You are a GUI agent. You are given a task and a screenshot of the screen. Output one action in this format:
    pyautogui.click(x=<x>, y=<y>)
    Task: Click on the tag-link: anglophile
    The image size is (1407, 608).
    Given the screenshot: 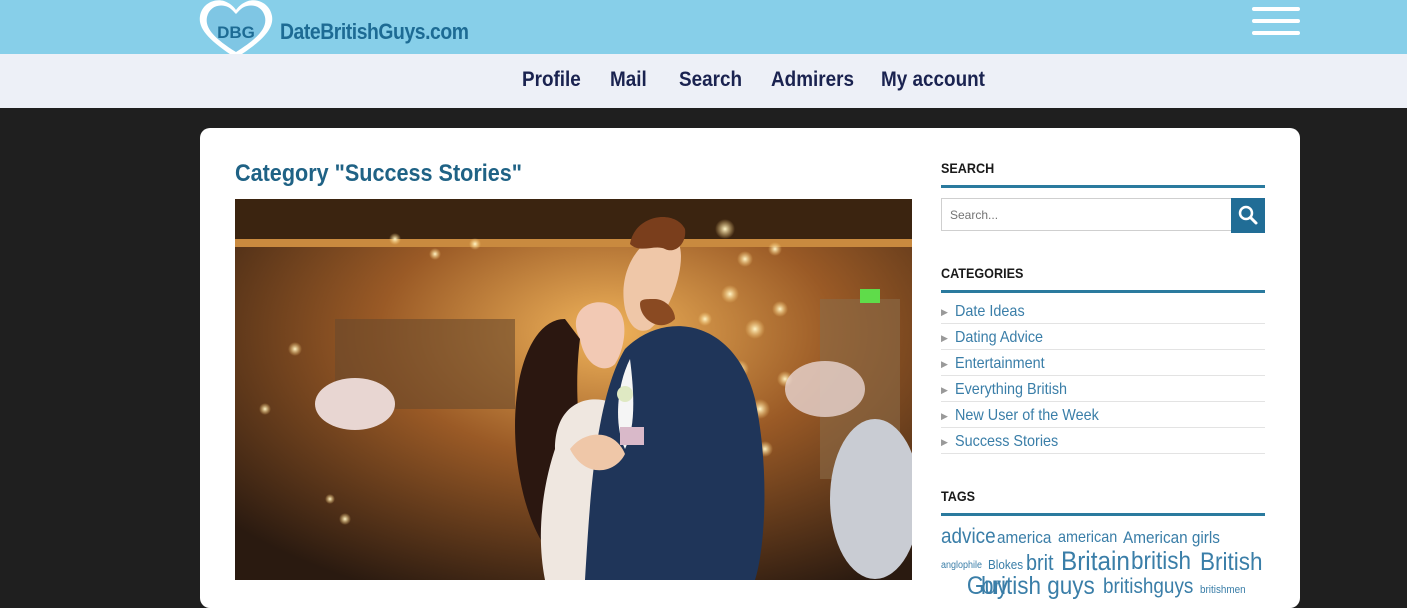 What is the action you would take?
    pyautogui.click(x=961, y=565)
    